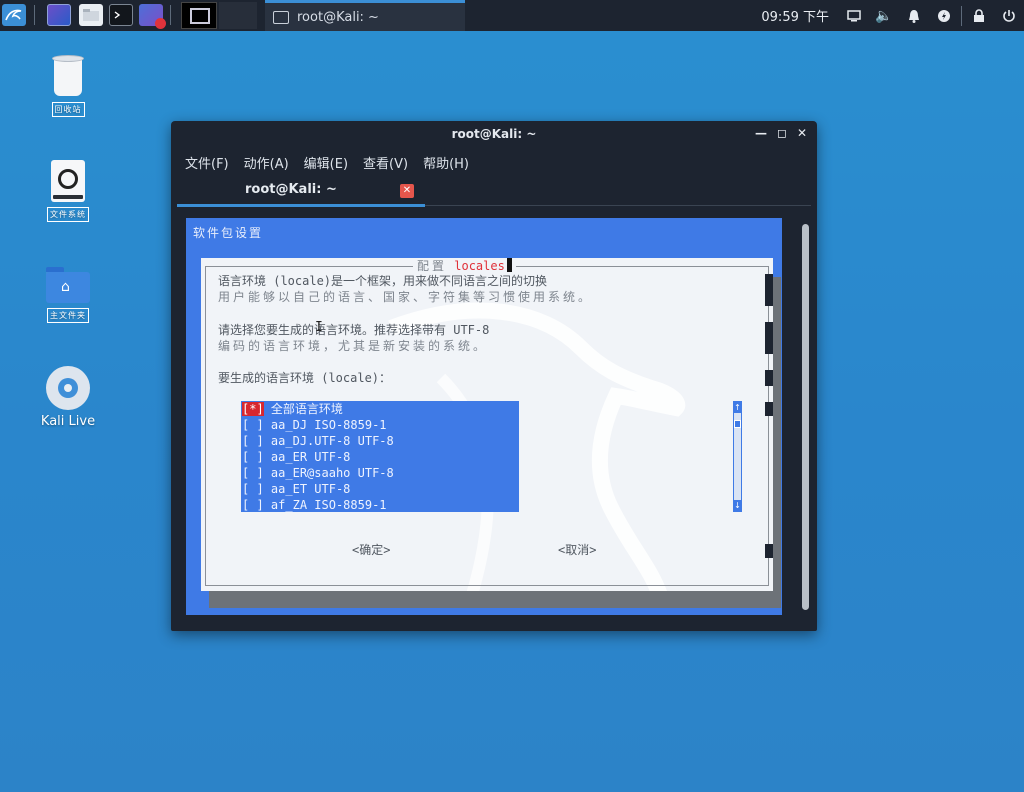 The height and width of the screenshot is (792, 1024). What do you see at coordinates (512, 15) in the screenshot?
I see `top-panel: root@Kali: ~ 09:59 下午 🔈` at bounding box center [512, 15].